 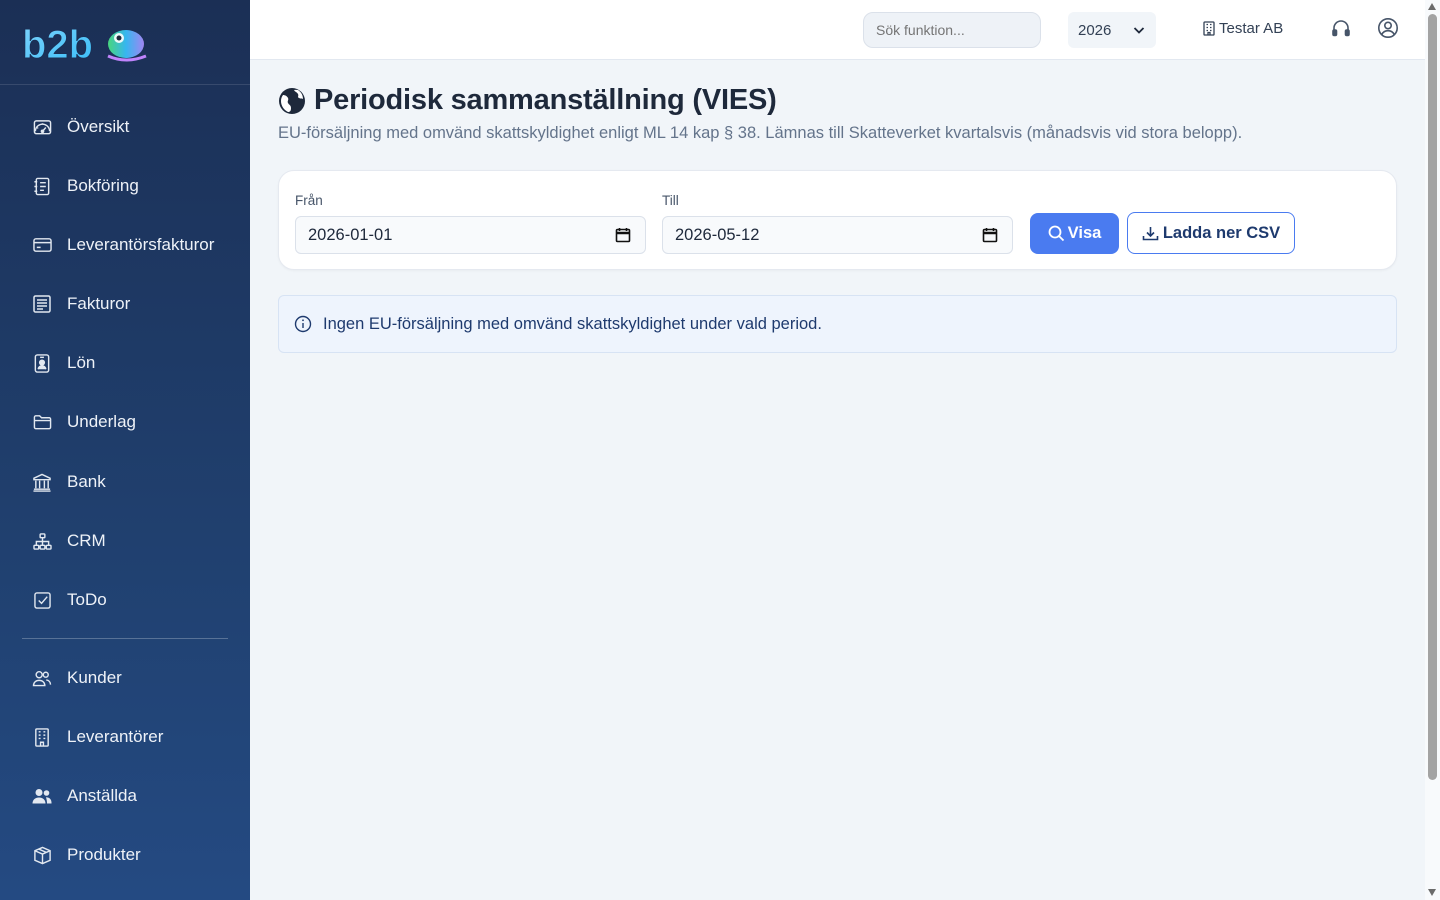 I want to click on sidebar-item-produkter: Produkter, so click(x=125, y=855).